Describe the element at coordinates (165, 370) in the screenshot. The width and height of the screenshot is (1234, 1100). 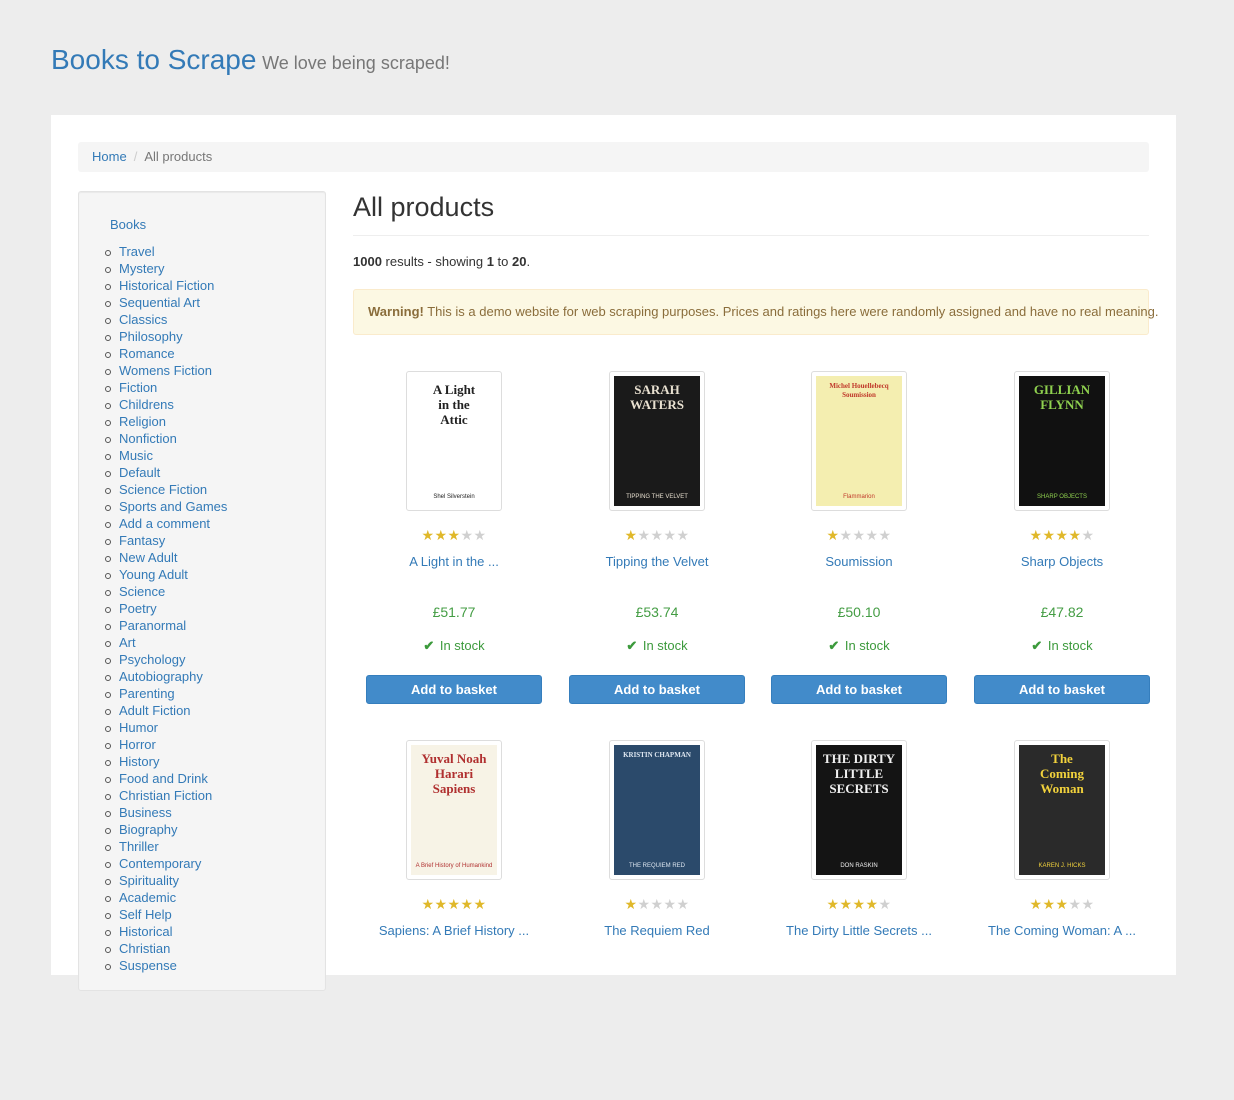
I see `category-link: Womens Fiction` at that location.